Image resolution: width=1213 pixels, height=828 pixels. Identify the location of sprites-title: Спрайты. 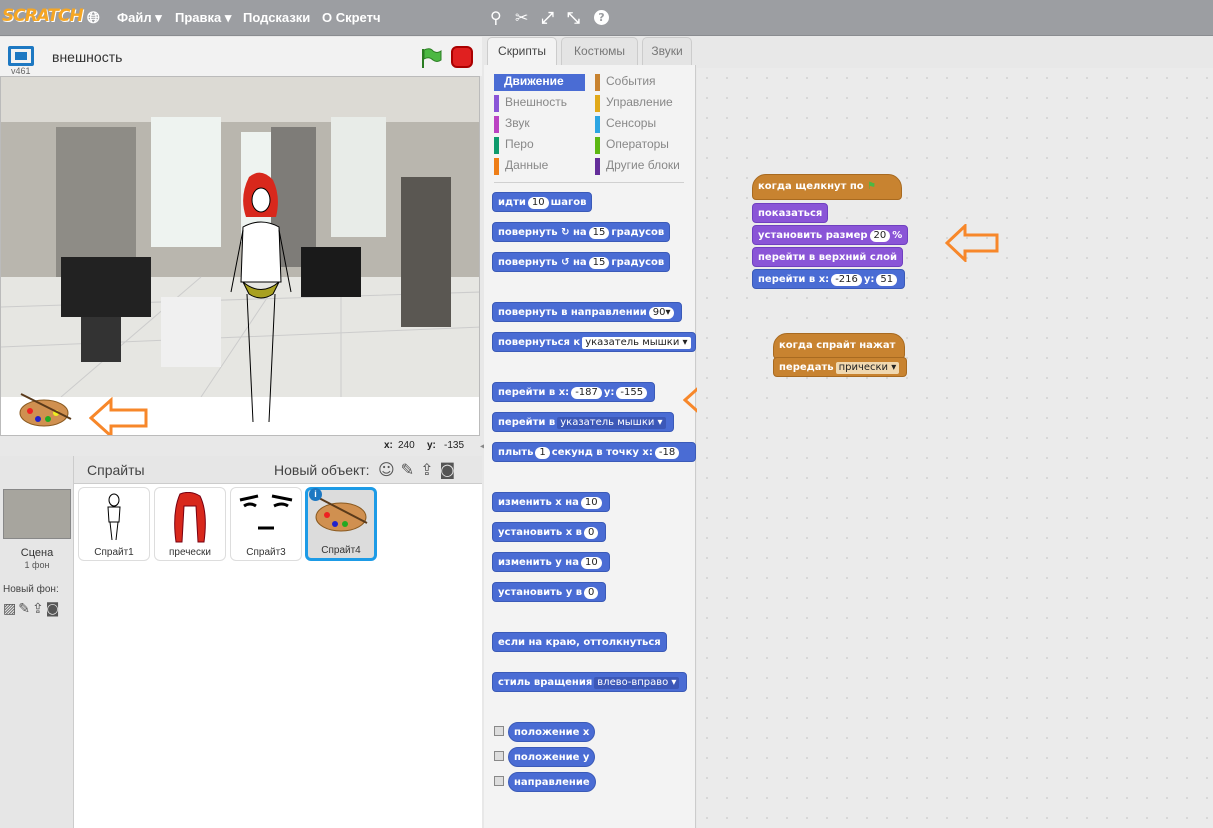
(116, 470).